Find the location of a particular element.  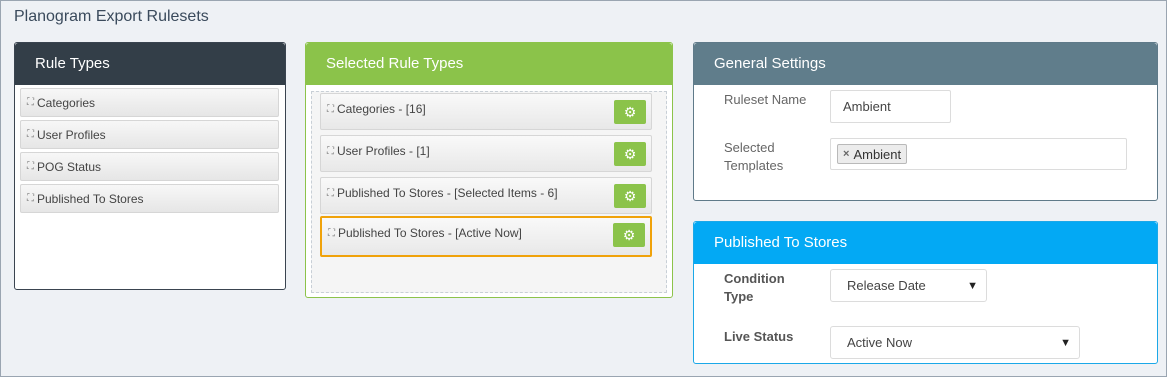

ruleset-name-value: Ambient is located at coordinates (867, 106).